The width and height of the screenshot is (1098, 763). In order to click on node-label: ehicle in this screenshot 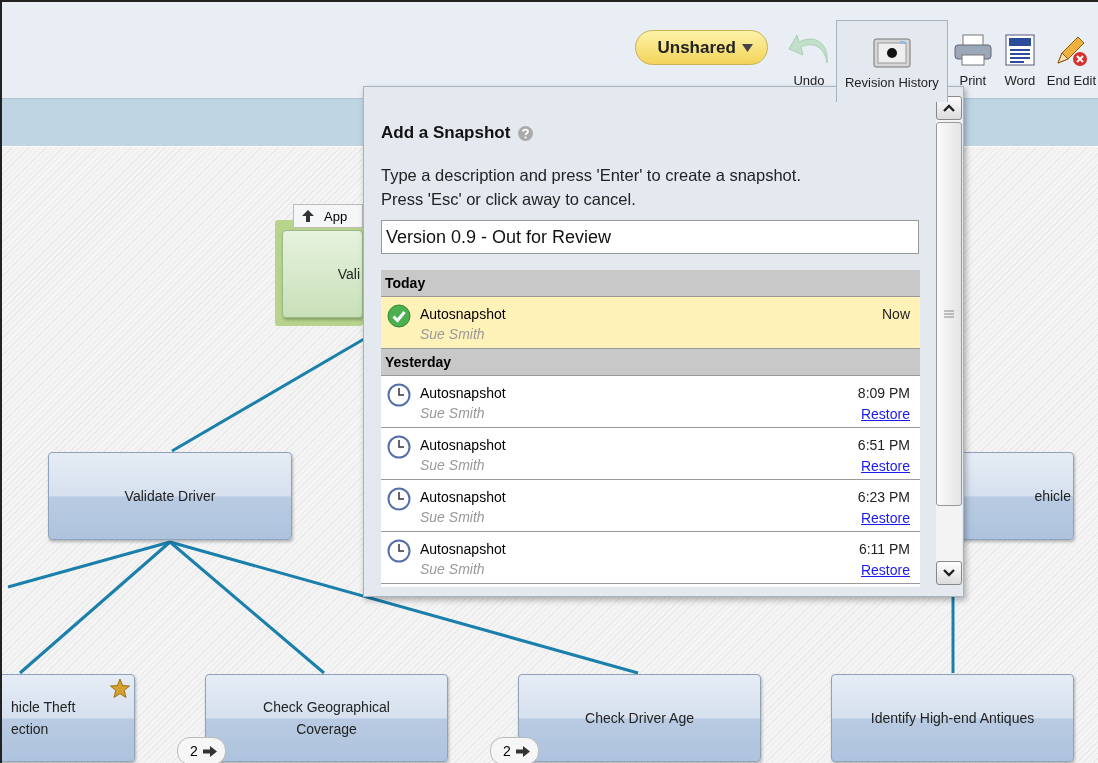, I will do `click(1052, 496)`.